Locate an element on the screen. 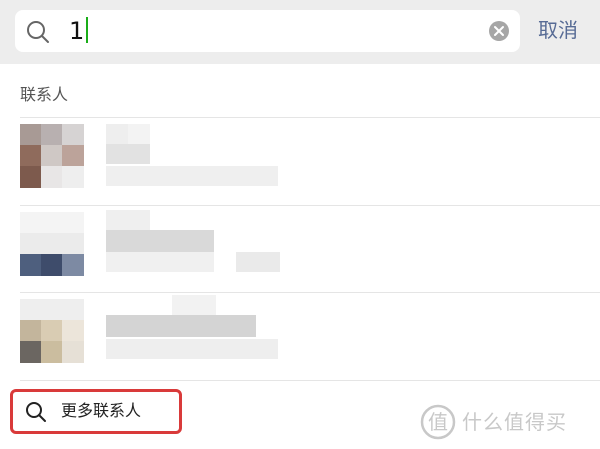 The image size is (600, 449). cancel-button: 取消 is located at coordinates (558, 30).